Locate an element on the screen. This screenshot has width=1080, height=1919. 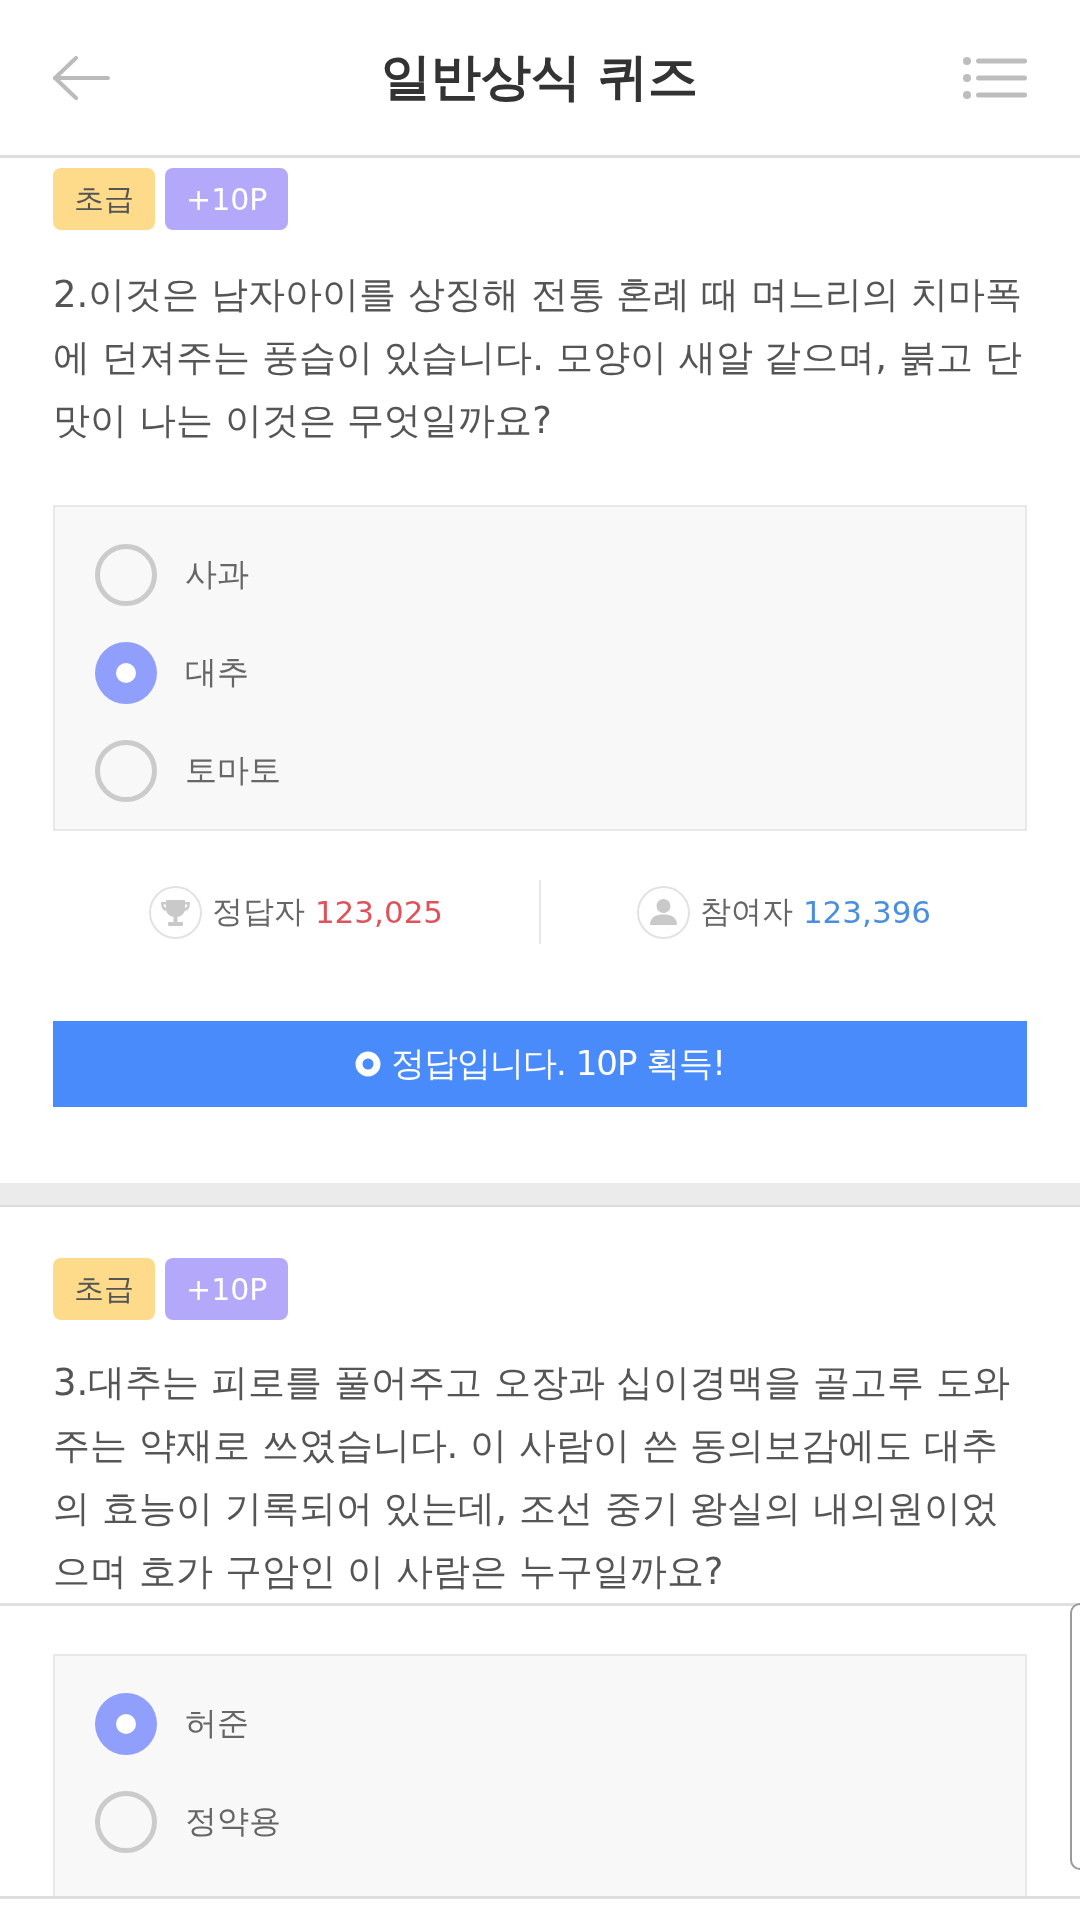
list-menu-icon is located at coordinates (995, 77).